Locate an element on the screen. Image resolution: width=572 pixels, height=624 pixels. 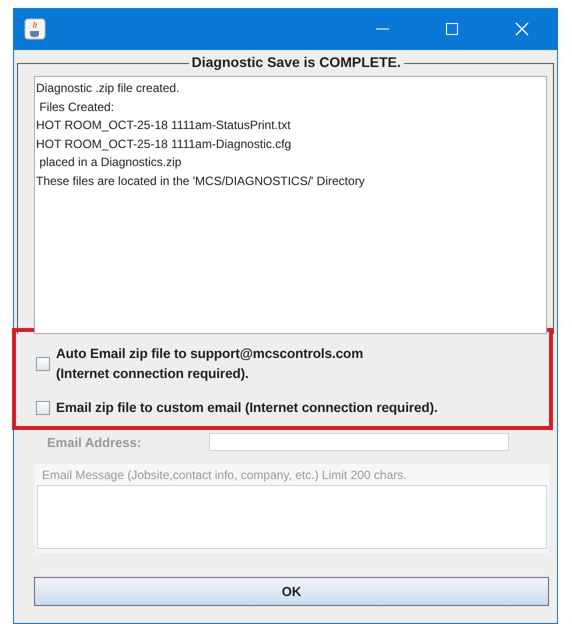
ok-button: OK is located at coordinates (291, 591).